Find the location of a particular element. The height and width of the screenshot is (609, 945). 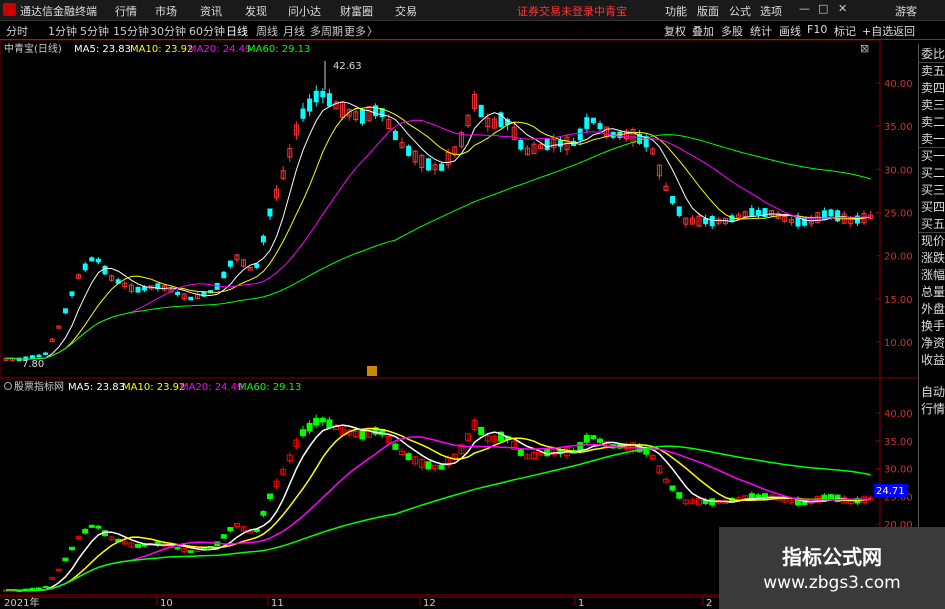

btn-adjust: 复权 is located at coordinates (675, 31).